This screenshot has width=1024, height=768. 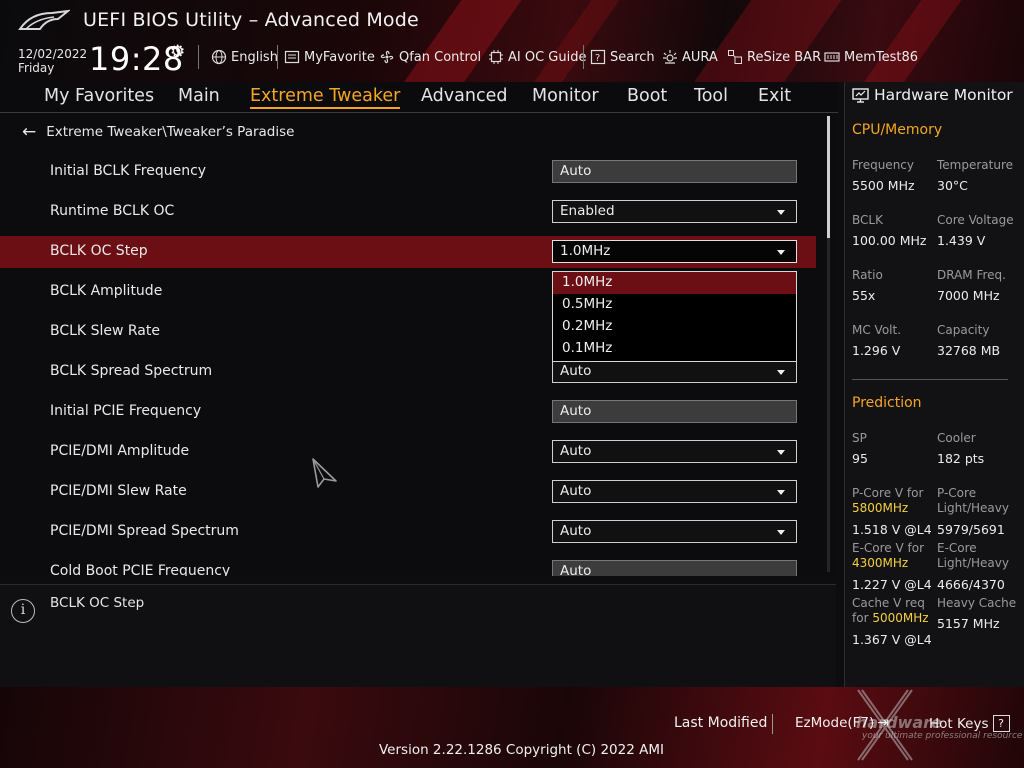 What do you see at coordinates (170, 132) in the screenshot?
I see `breadcrumb-text: Extreme Tweaker\Tweaker’s Paradise` at bounding box center [170, 132].